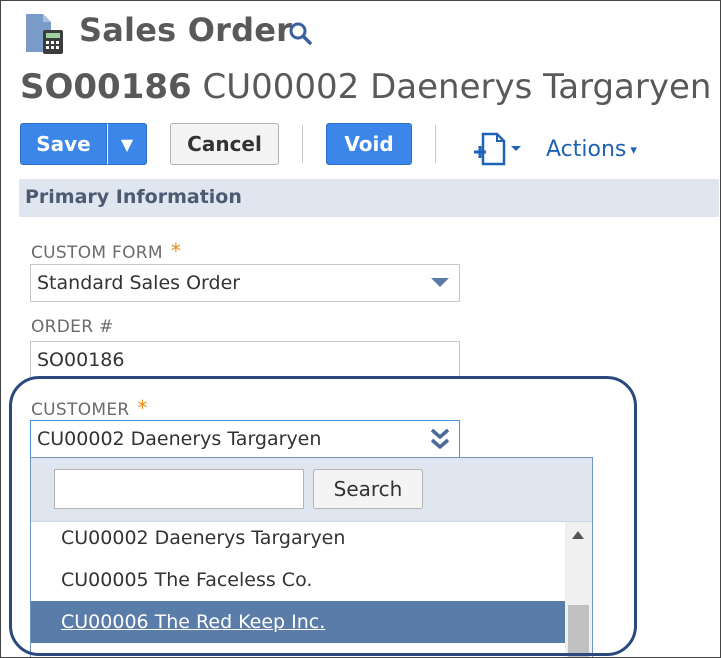 The width and height of the screenshot is (721, 658). Describe the element at coordinates (179, 489) in the screenshot. I see `customer-search-input` at that location.